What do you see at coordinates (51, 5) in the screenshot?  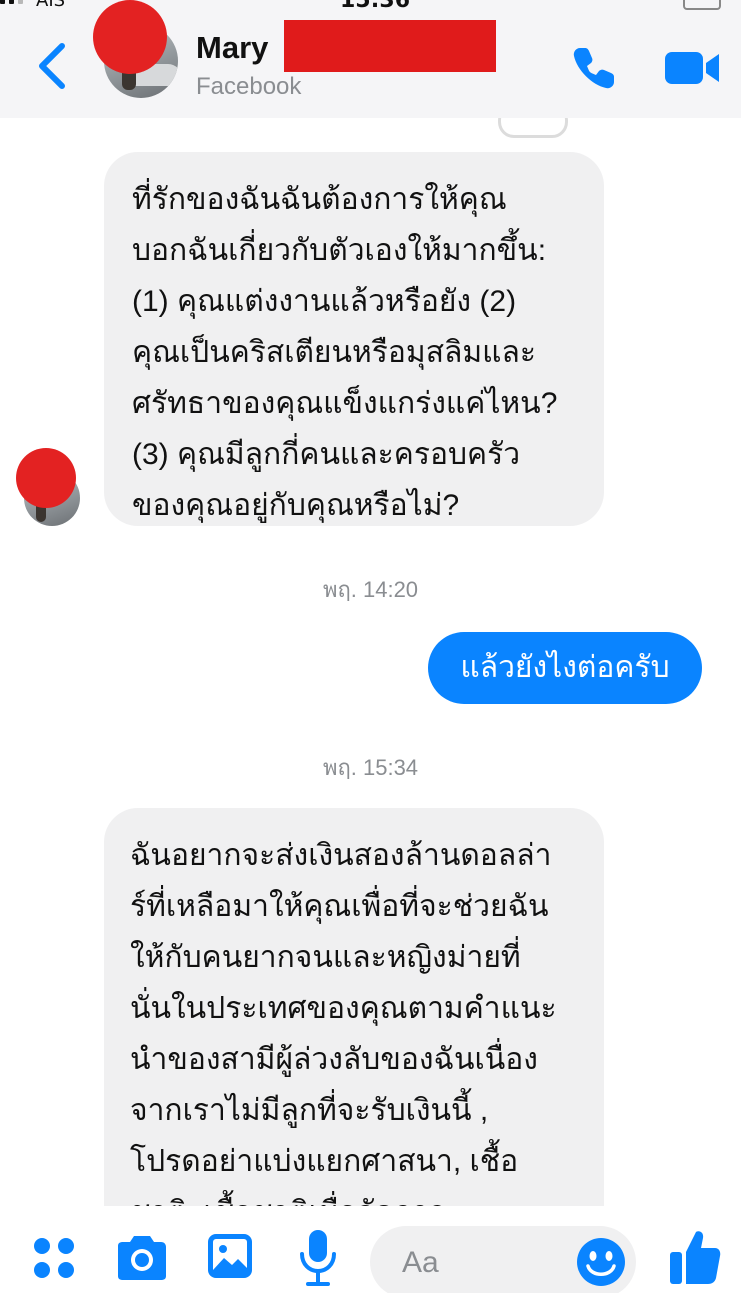 I see `carrier-label: AIS` at bounding box center [51, 5].